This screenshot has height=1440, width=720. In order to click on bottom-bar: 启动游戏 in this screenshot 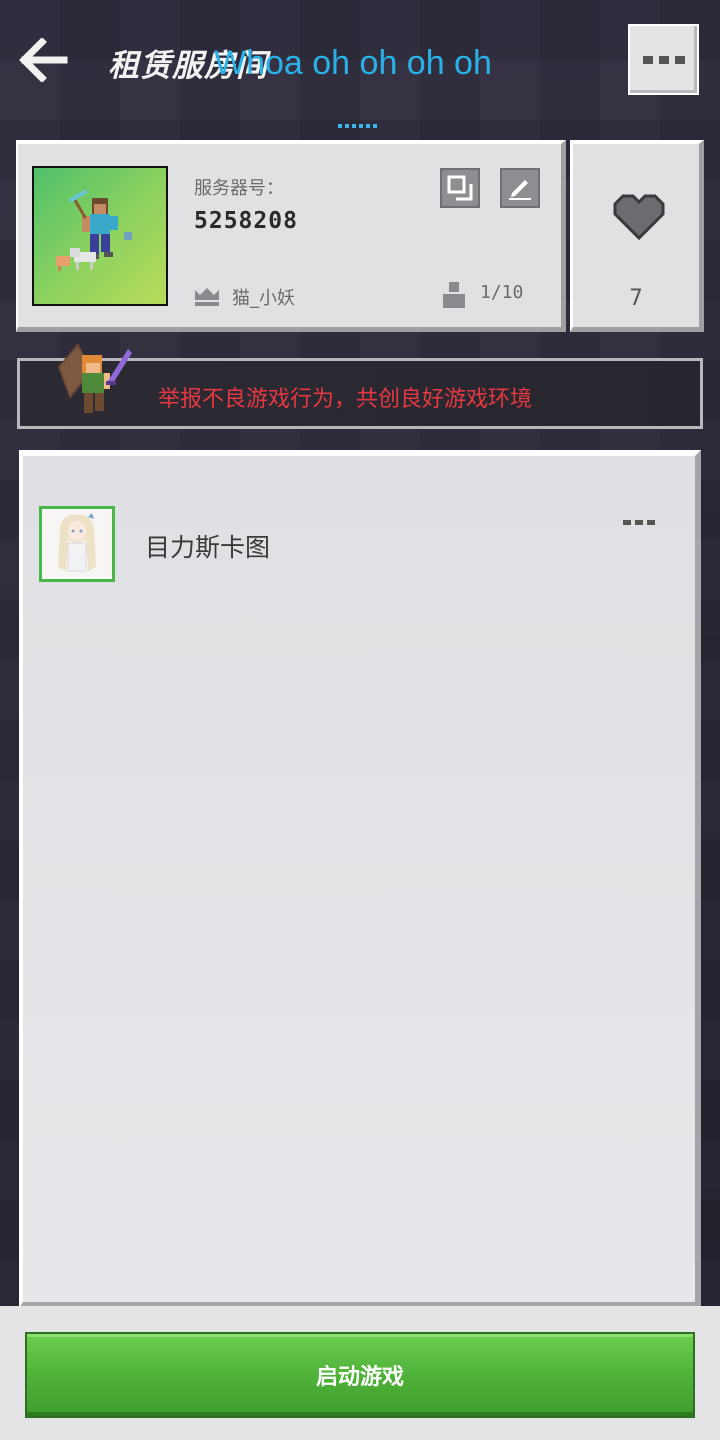, I will do `click(360, 1373)`.